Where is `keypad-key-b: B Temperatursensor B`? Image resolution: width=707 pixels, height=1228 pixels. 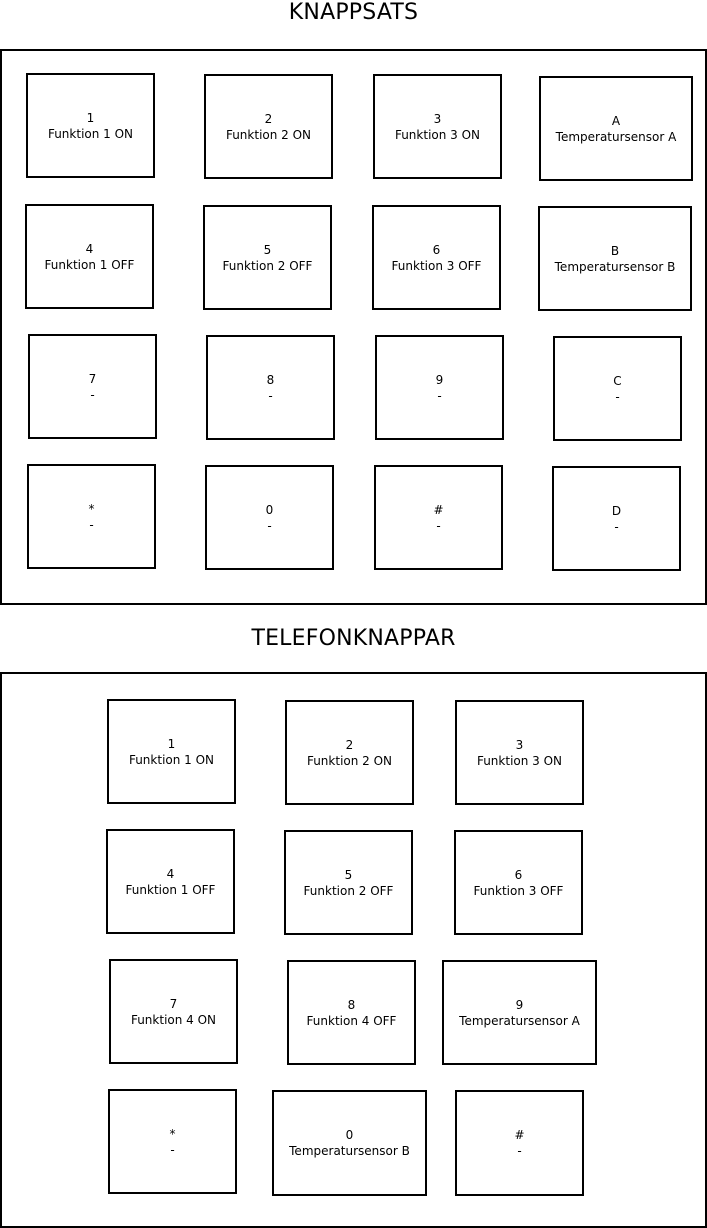 keypad-key-b: B Temperatursensor B is located at coordinates (615, 258).